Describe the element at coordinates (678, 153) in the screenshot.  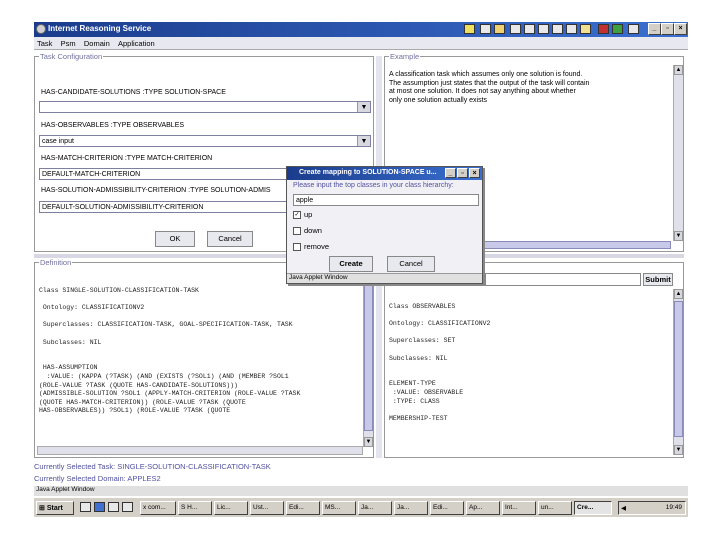
I see `example-scrollbar: ▲ ▼` at that location.